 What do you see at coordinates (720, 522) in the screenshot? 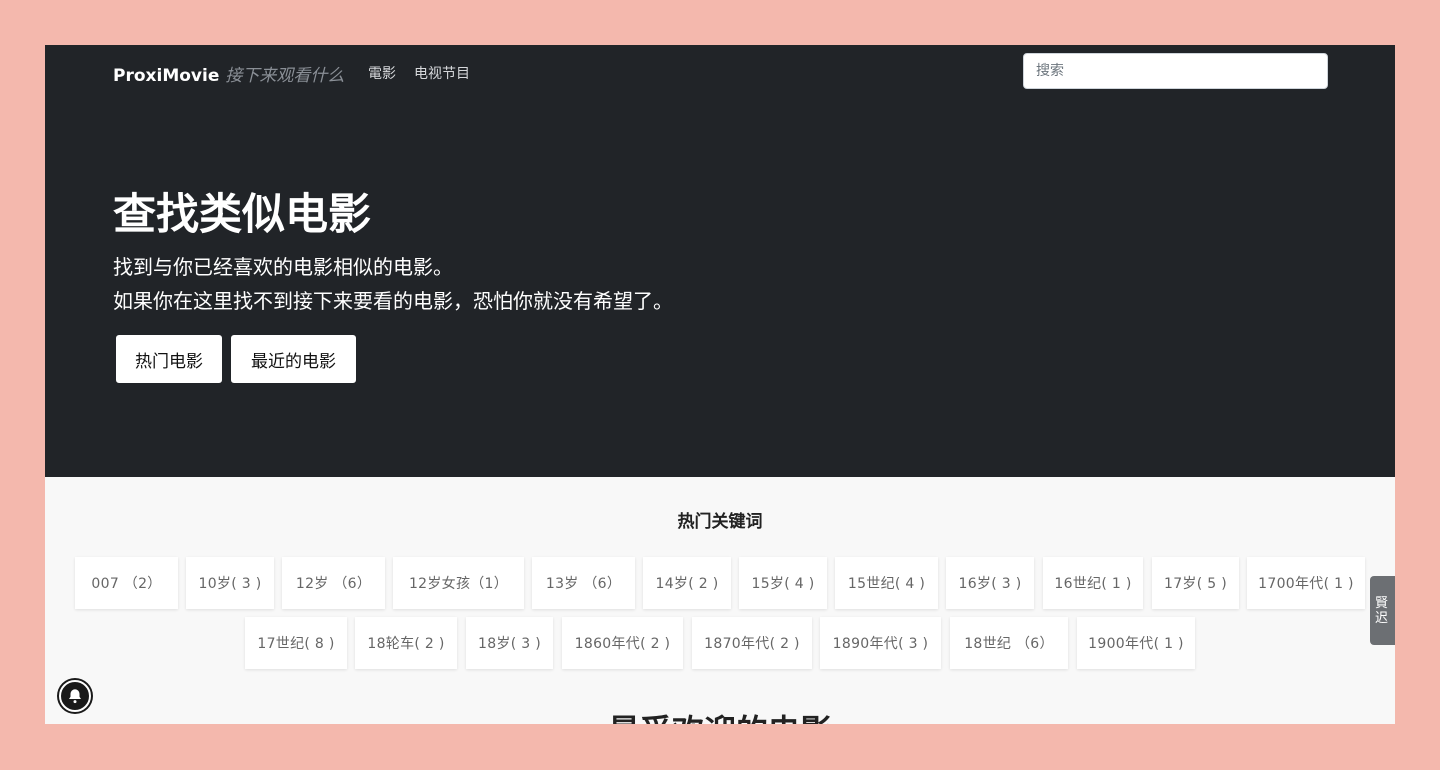
I see `popular-keywords-title: 热门关键词` at bounding box center [720, 522].